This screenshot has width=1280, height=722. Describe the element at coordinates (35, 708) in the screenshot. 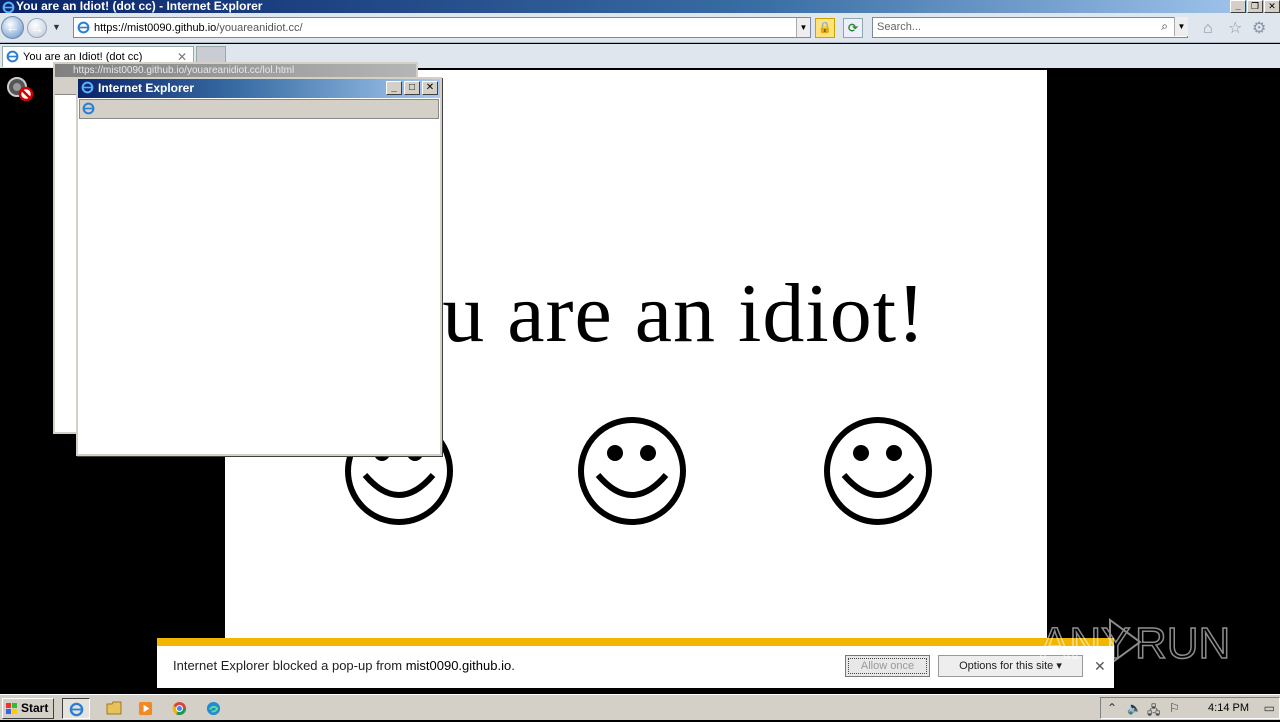

I see `start-label: Start` at that location.